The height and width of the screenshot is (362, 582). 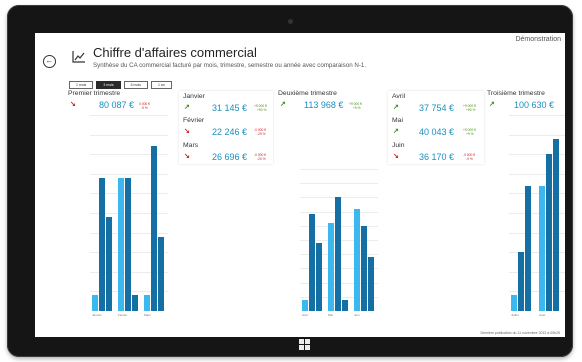 What do you see at coordinates (534, 105) in the screenshot?
I see `quarter-value: 100 630 €` at bounding box center [534, 105].